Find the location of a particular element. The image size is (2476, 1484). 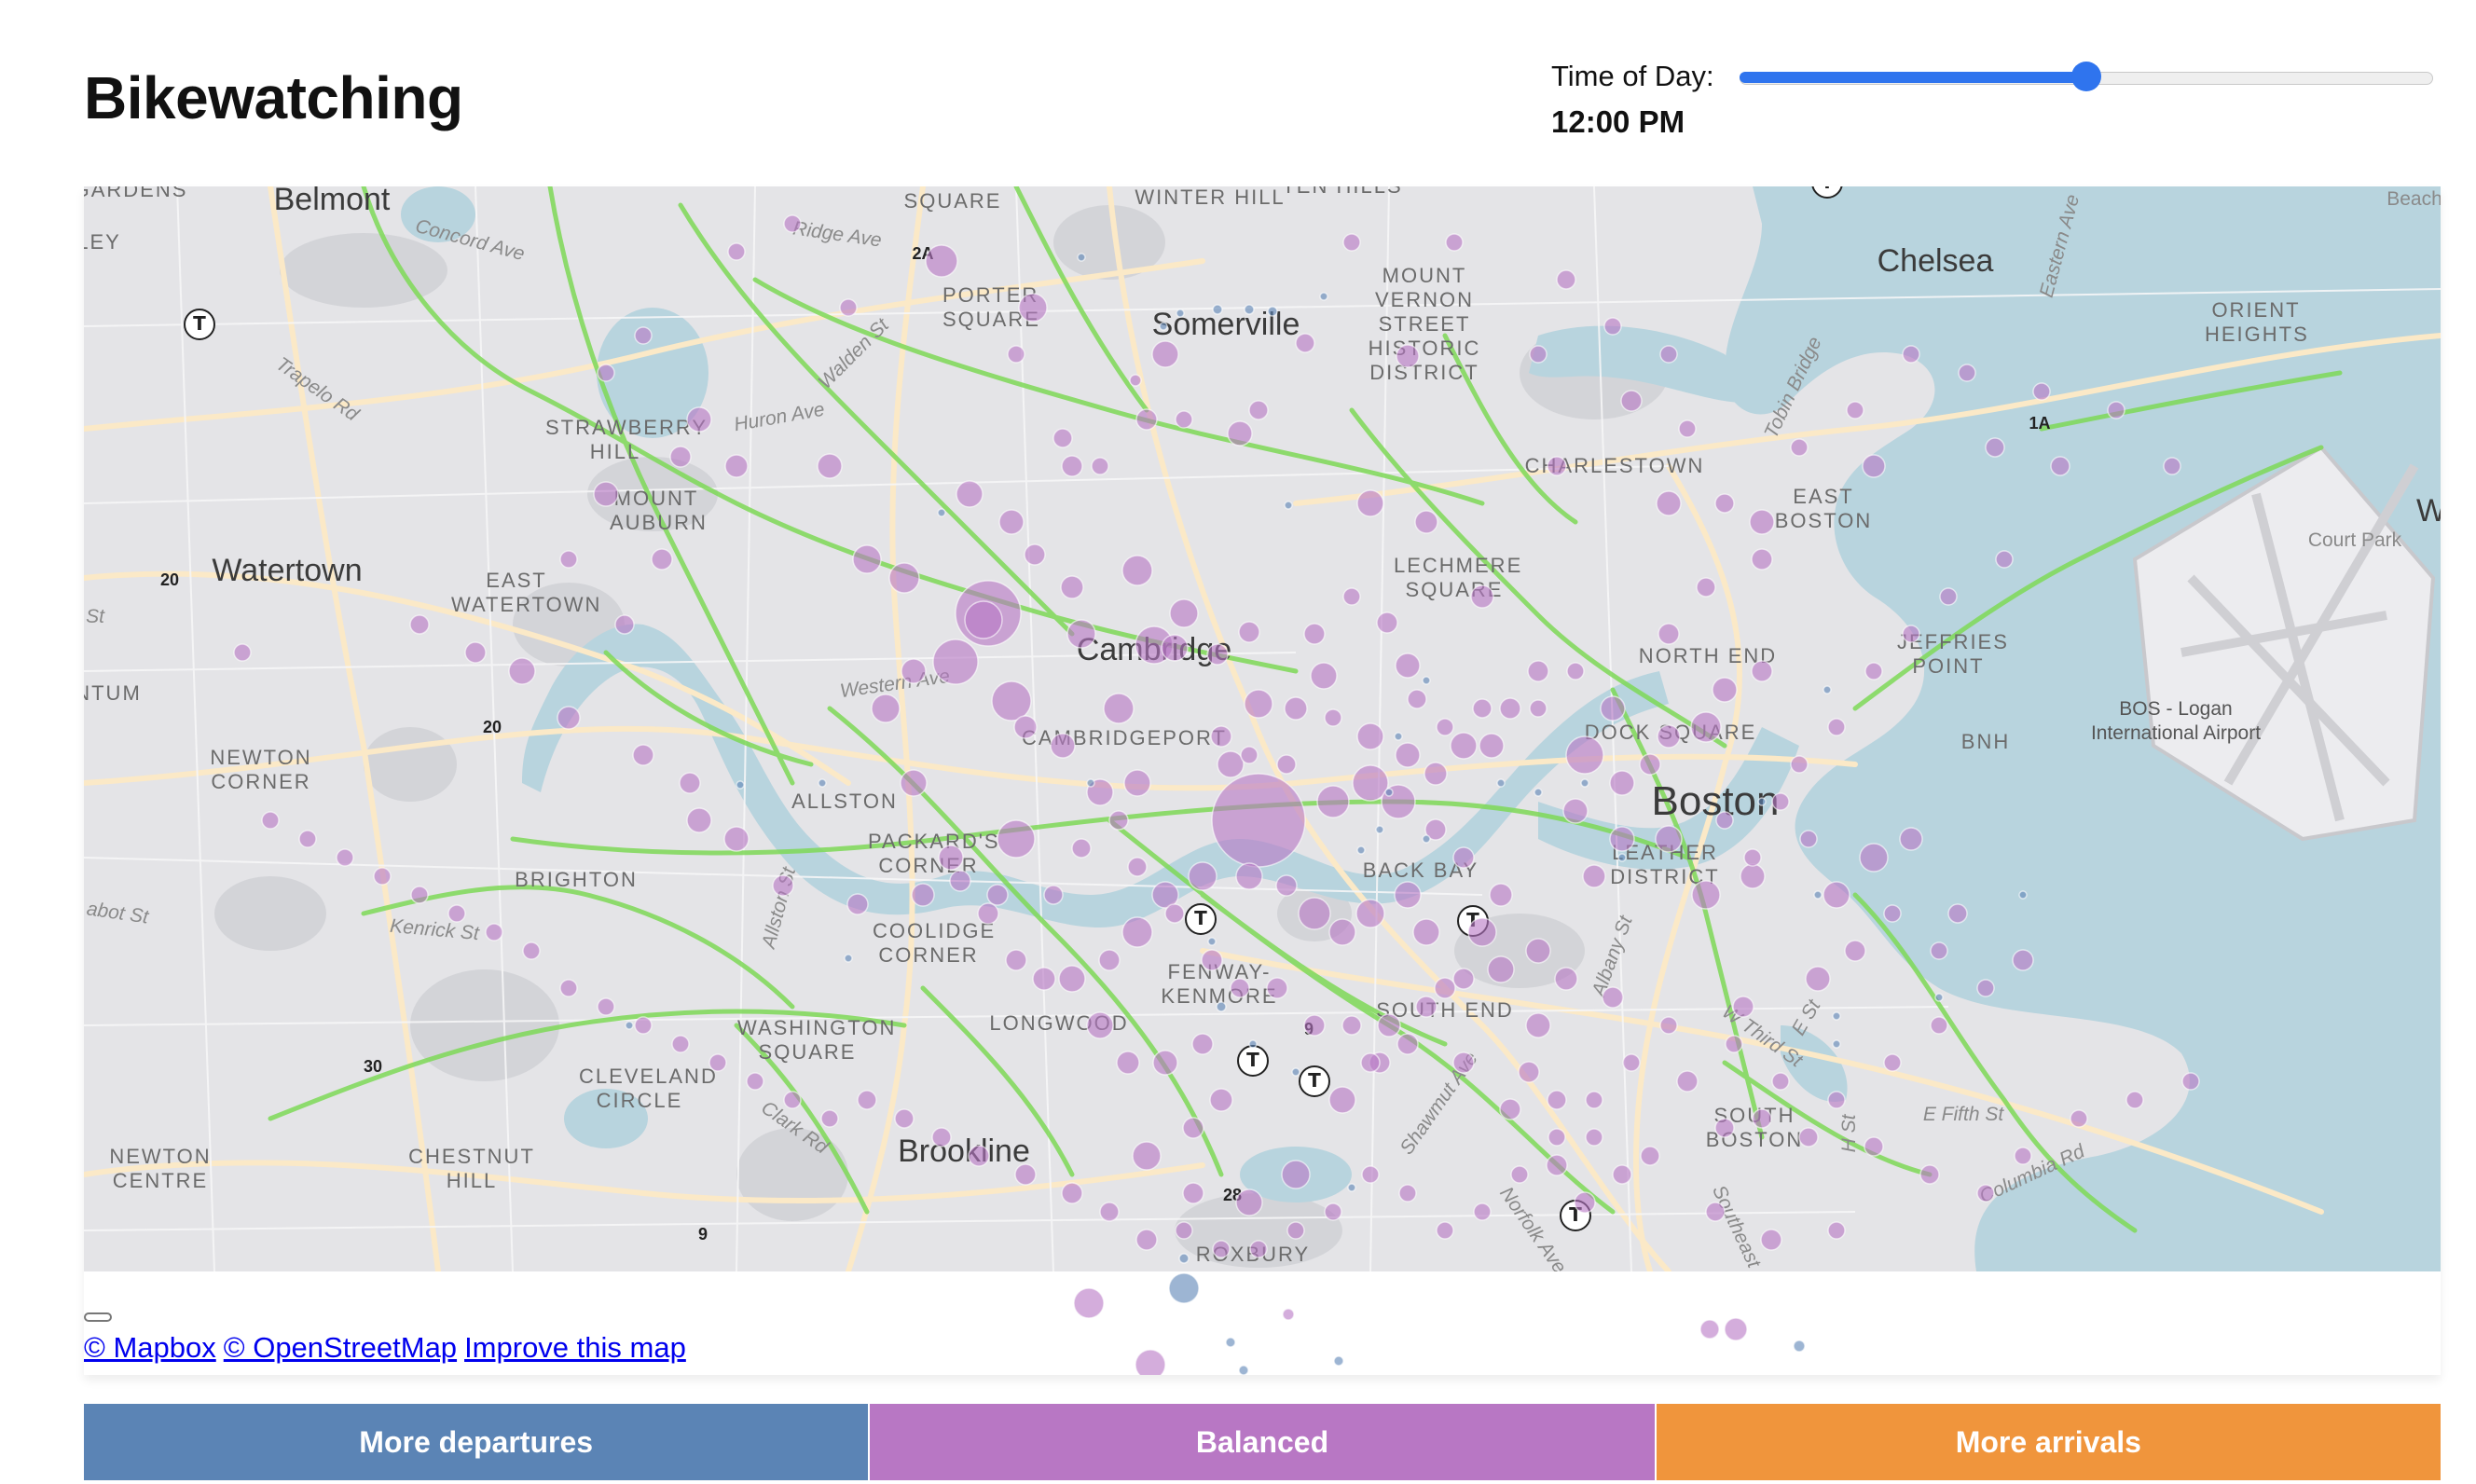

slider-thumb is located at coordinates (2086, 76).